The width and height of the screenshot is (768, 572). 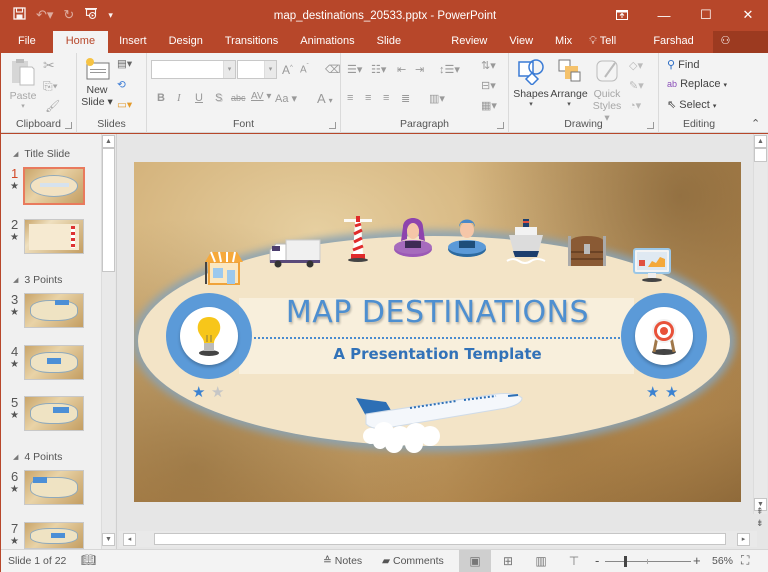 What do you see at coordinates (755, 123) in the screenshot?
I see `collapse-ribbon-icon: ⌃` at bounding box center [755, 123].